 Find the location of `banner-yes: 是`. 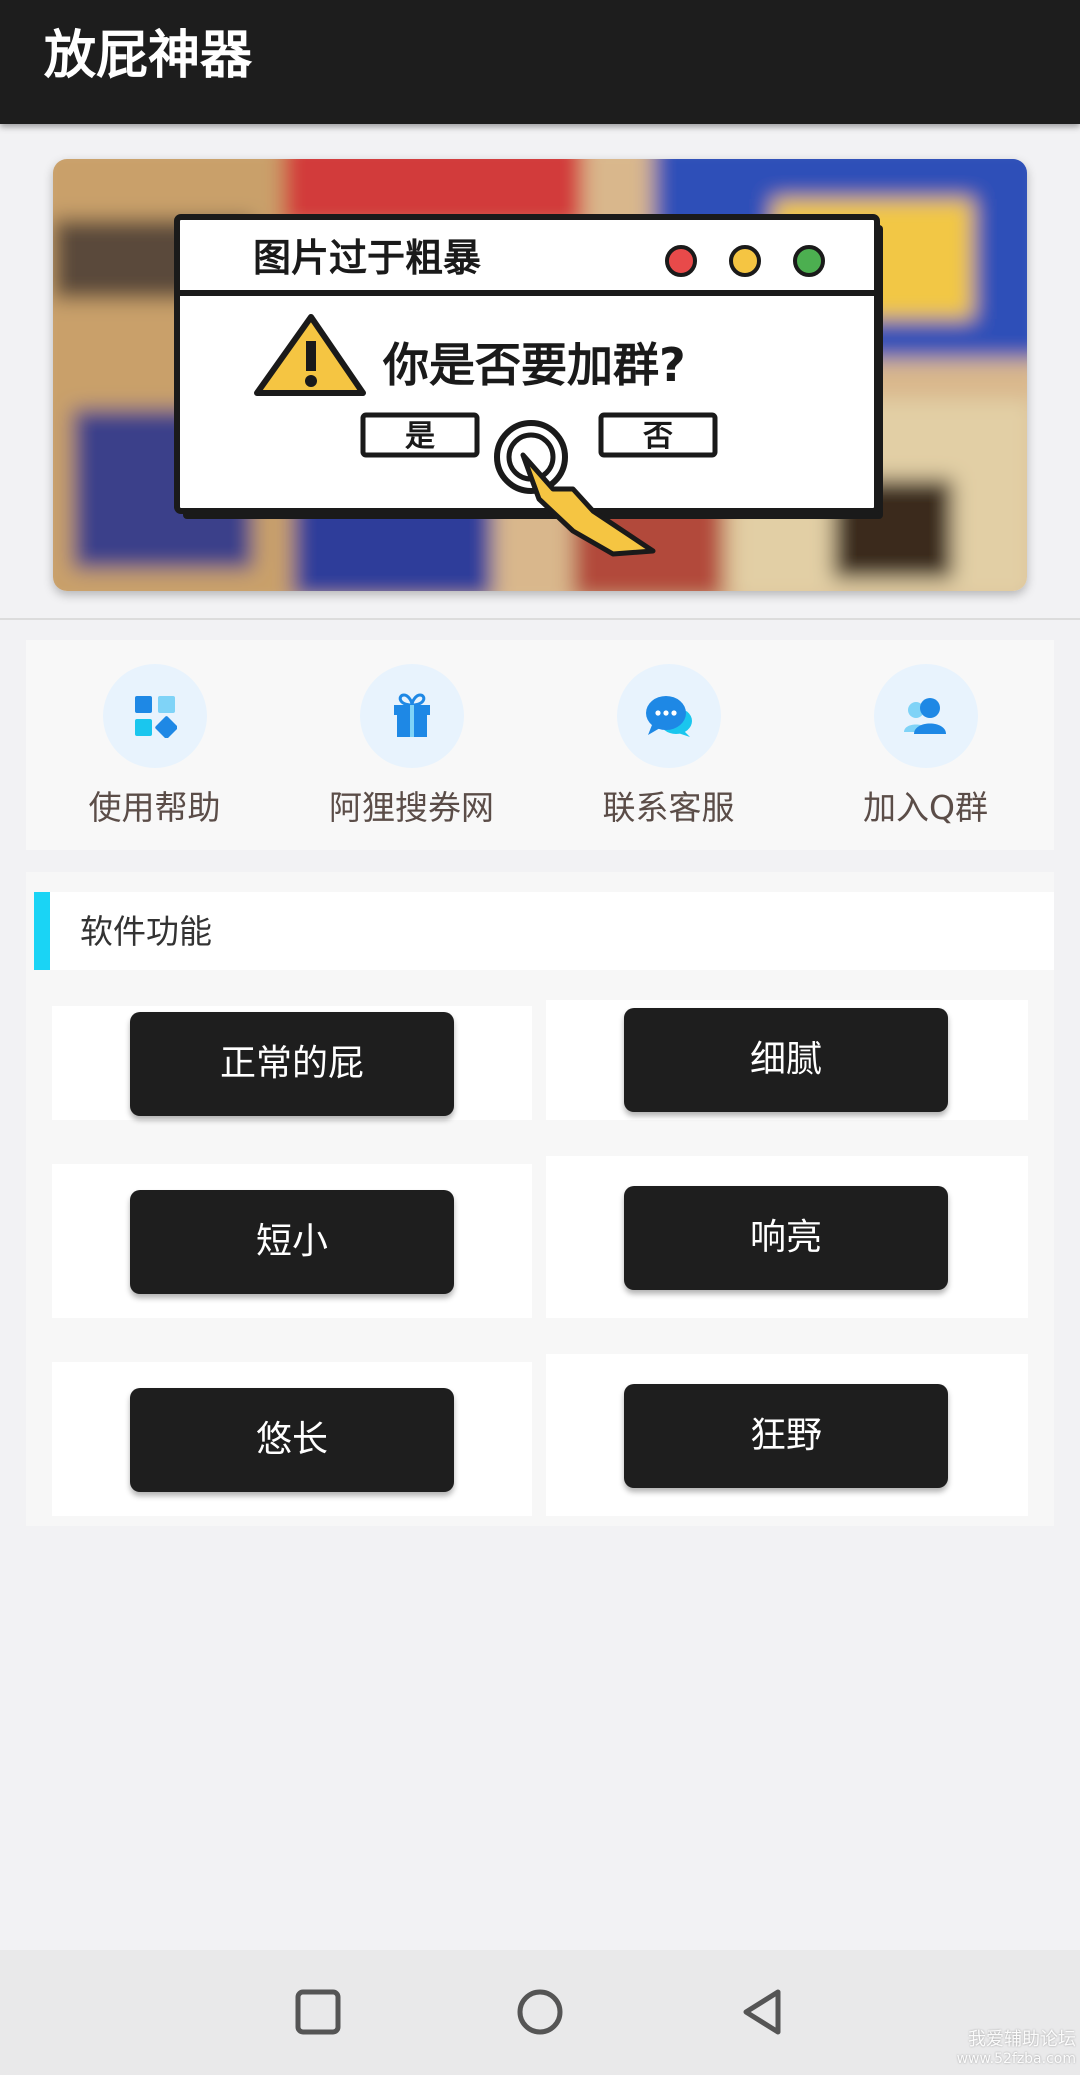

banner-yes: 是 is located at coordinates (420, 436).